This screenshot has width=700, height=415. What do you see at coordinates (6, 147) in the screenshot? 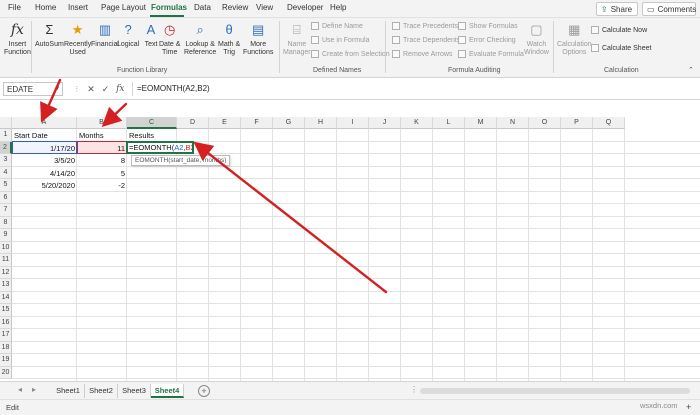
I see `row-header-2: 2` at bounding box center [6, 147].